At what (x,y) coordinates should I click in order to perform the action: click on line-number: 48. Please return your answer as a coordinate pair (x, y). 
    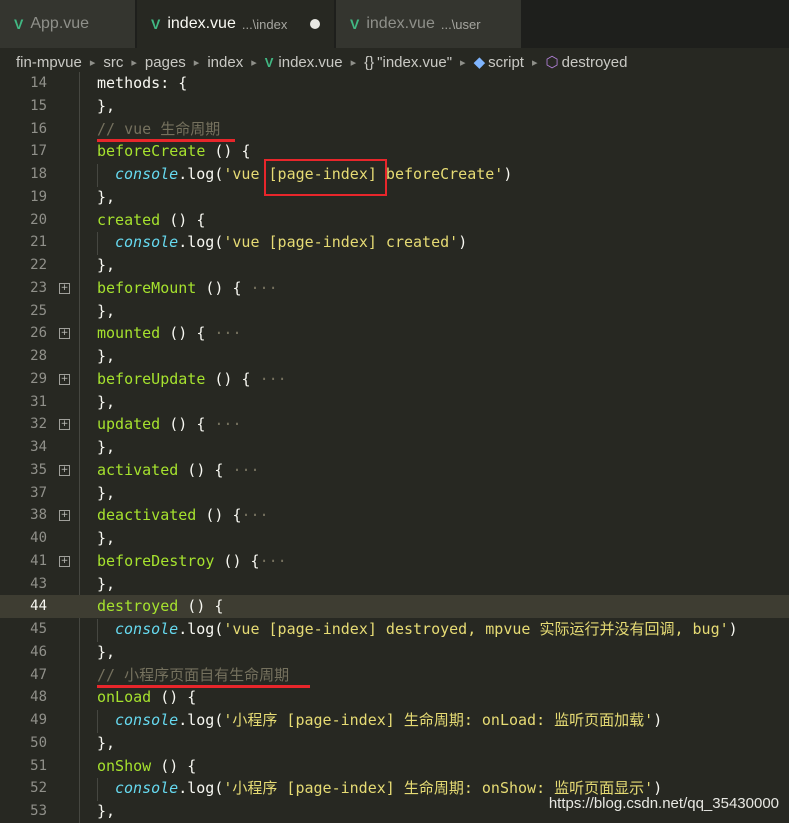
    Looking at the image, I should click on (38, 697).